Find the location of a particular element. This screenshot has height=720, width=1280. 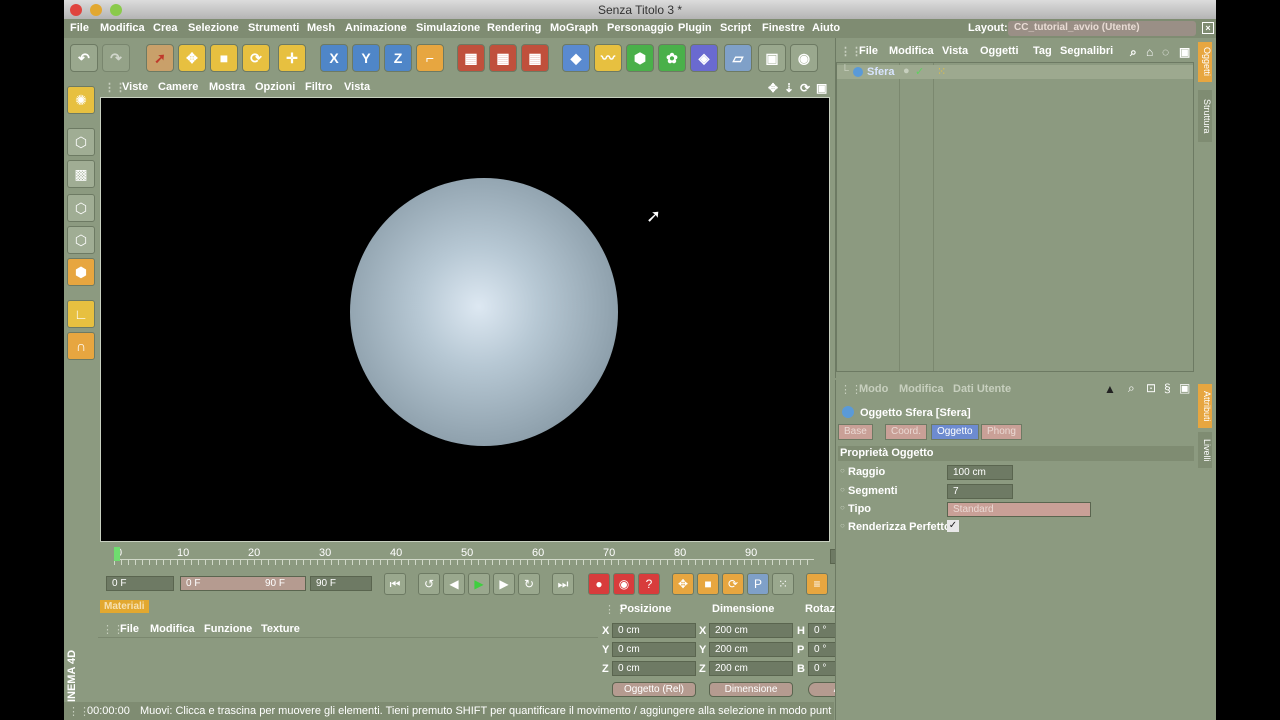

link-icon: § is located at coordinates (1167, 388).